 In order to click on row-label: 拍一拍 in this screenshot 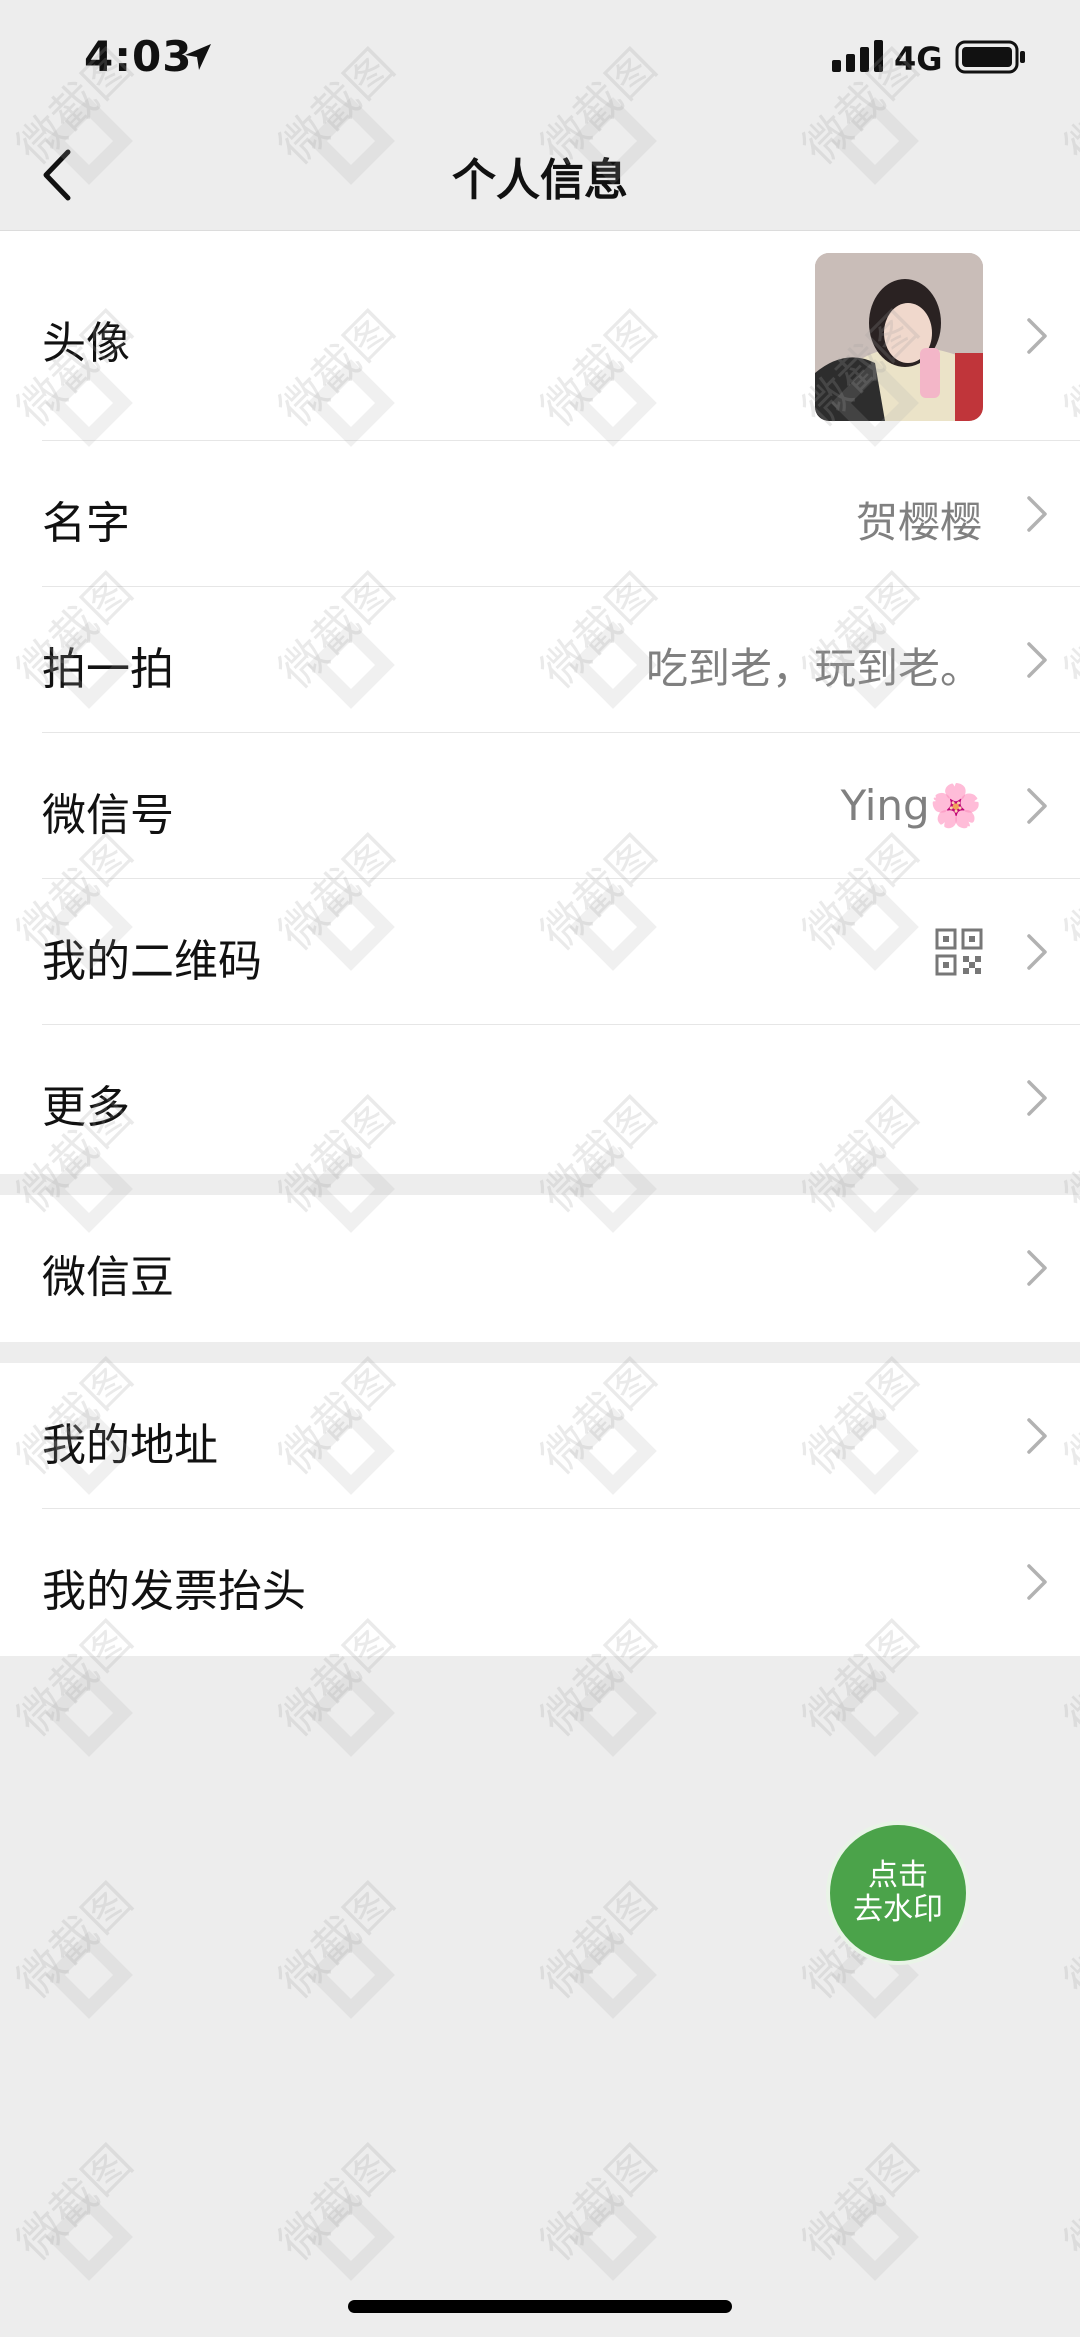, I will do `click(108, 669)`.